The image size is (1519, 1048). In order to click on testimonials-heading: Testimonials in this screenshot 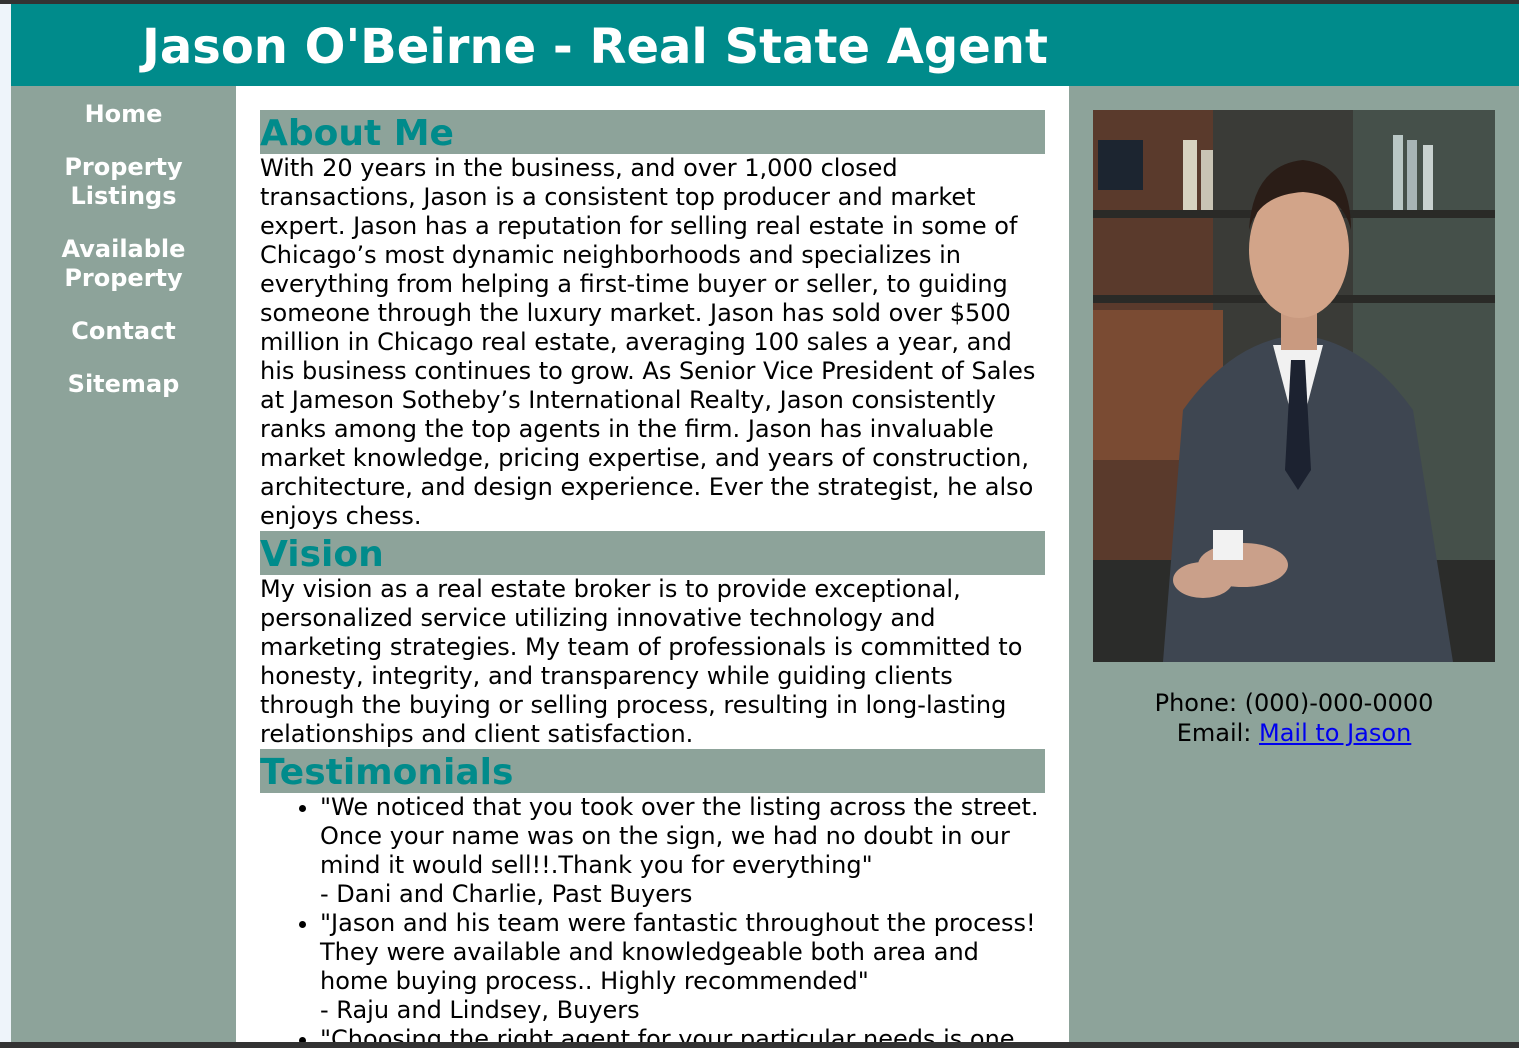, I will do `click(652, 771)`.